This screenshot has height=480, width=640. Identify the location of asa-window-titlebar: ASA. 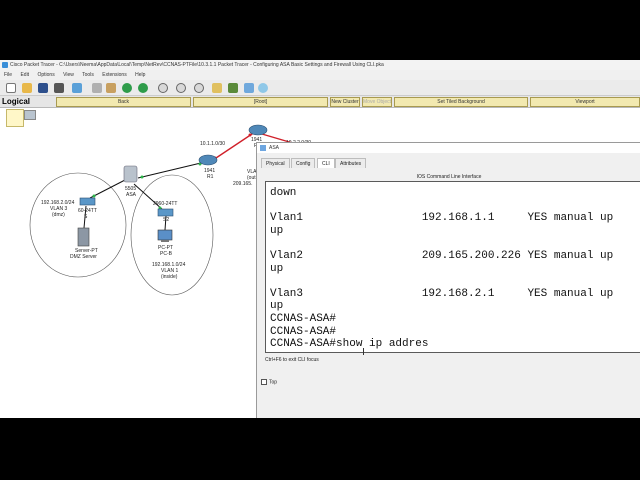
(448, 148).